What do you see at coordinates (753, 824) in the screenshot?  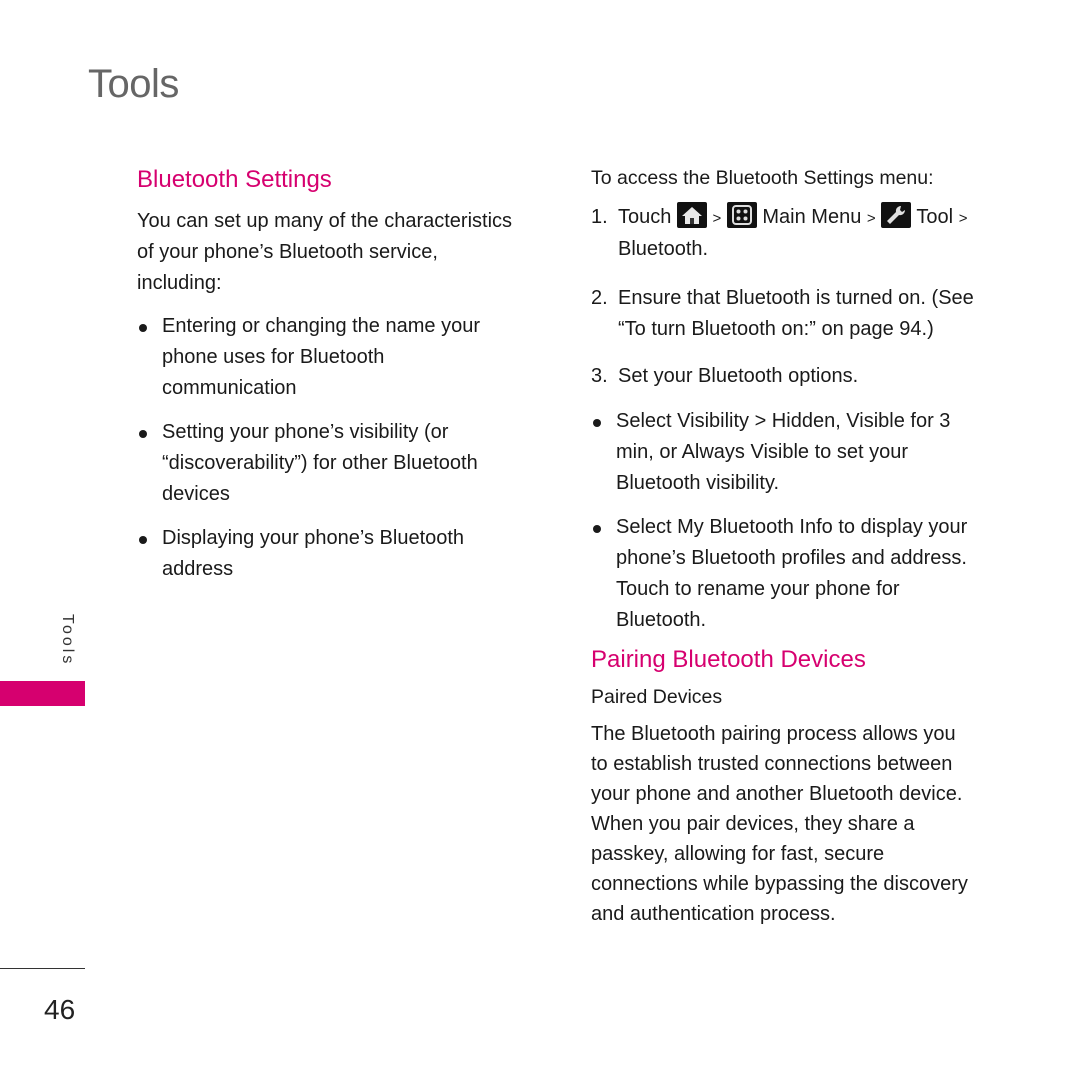 I see `body-line: When you pair devices, they share a` at bounding box center [753, 824].